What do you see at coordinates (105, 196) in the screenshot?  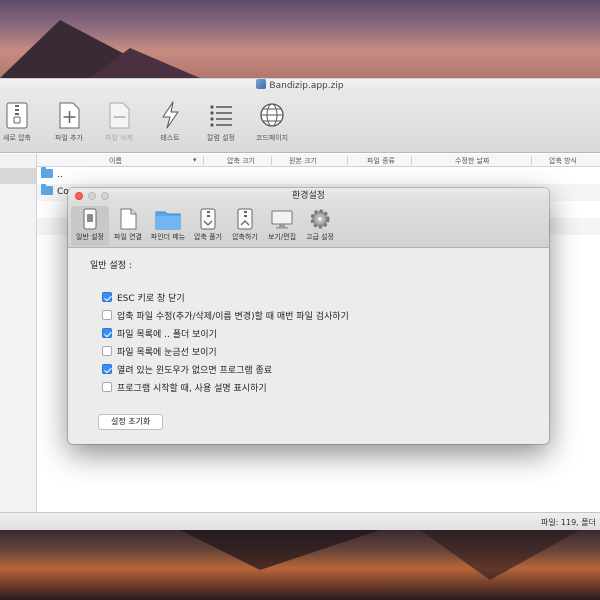 I see `zoom-button` at bounding box center [105, 196].